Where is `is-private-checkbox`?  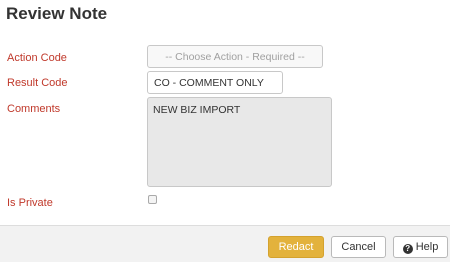 is-private-checkbox is located at coordinates (152, 199).